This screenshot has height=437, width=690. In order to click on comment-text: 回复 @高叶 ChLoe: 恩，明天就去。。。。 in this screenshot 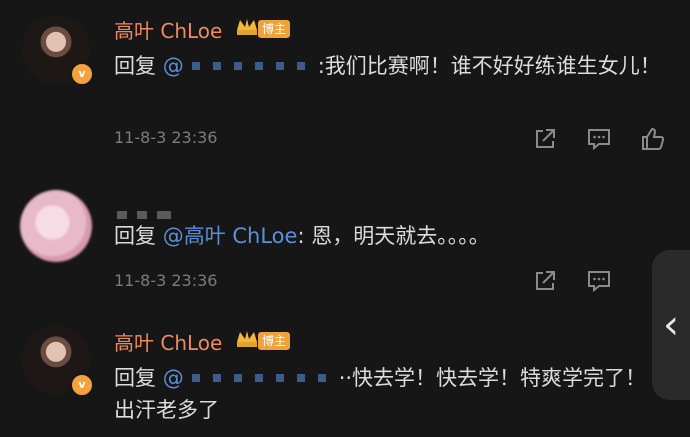, I will do `click(302, 236)`.